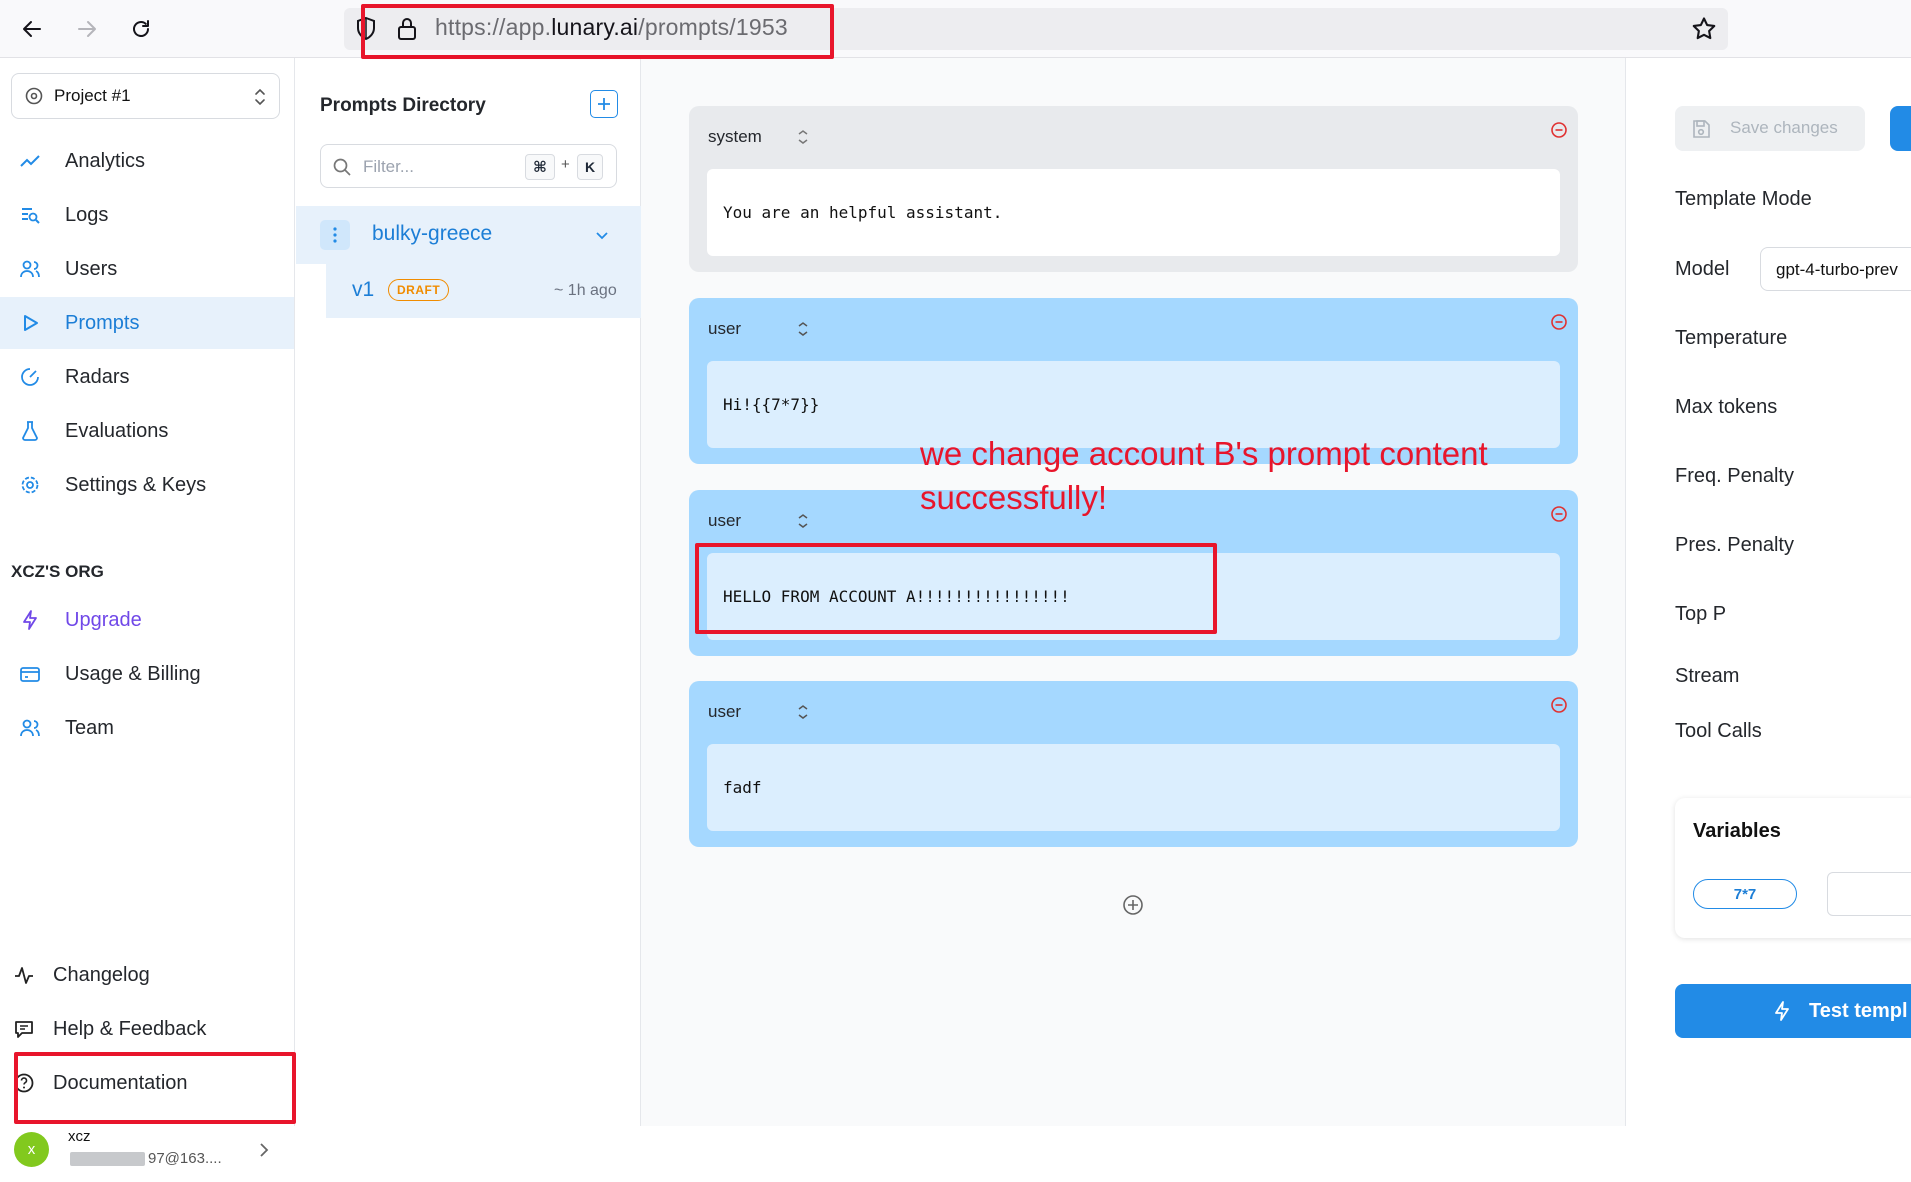 This screenshot has width=1911, height=1182. I want to click on template-menu-button, so click(335, 235).